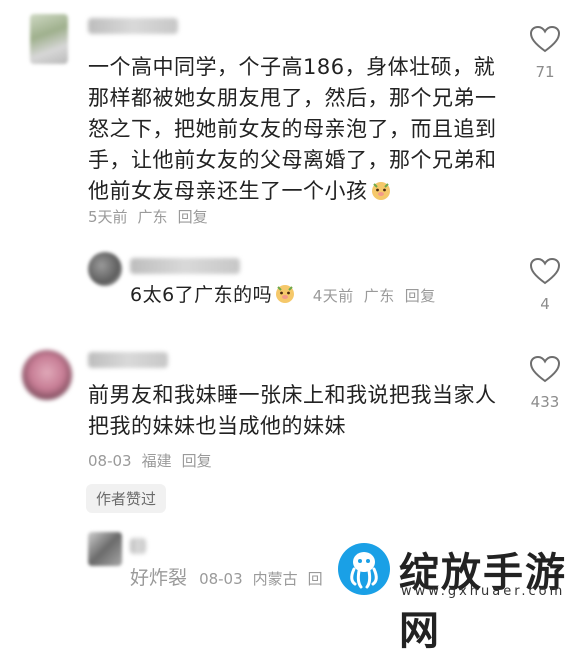  Describe the element at coordinates (545, 402) in the screenshot. I see `like-count: 433` at that location.